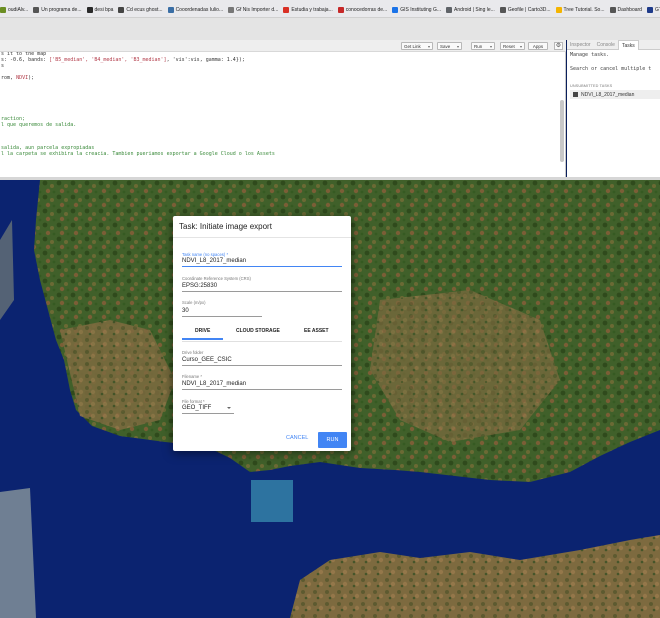  Describe the element at coordinates (575, 94) in the screenshot. I see `image-icon` at that location.